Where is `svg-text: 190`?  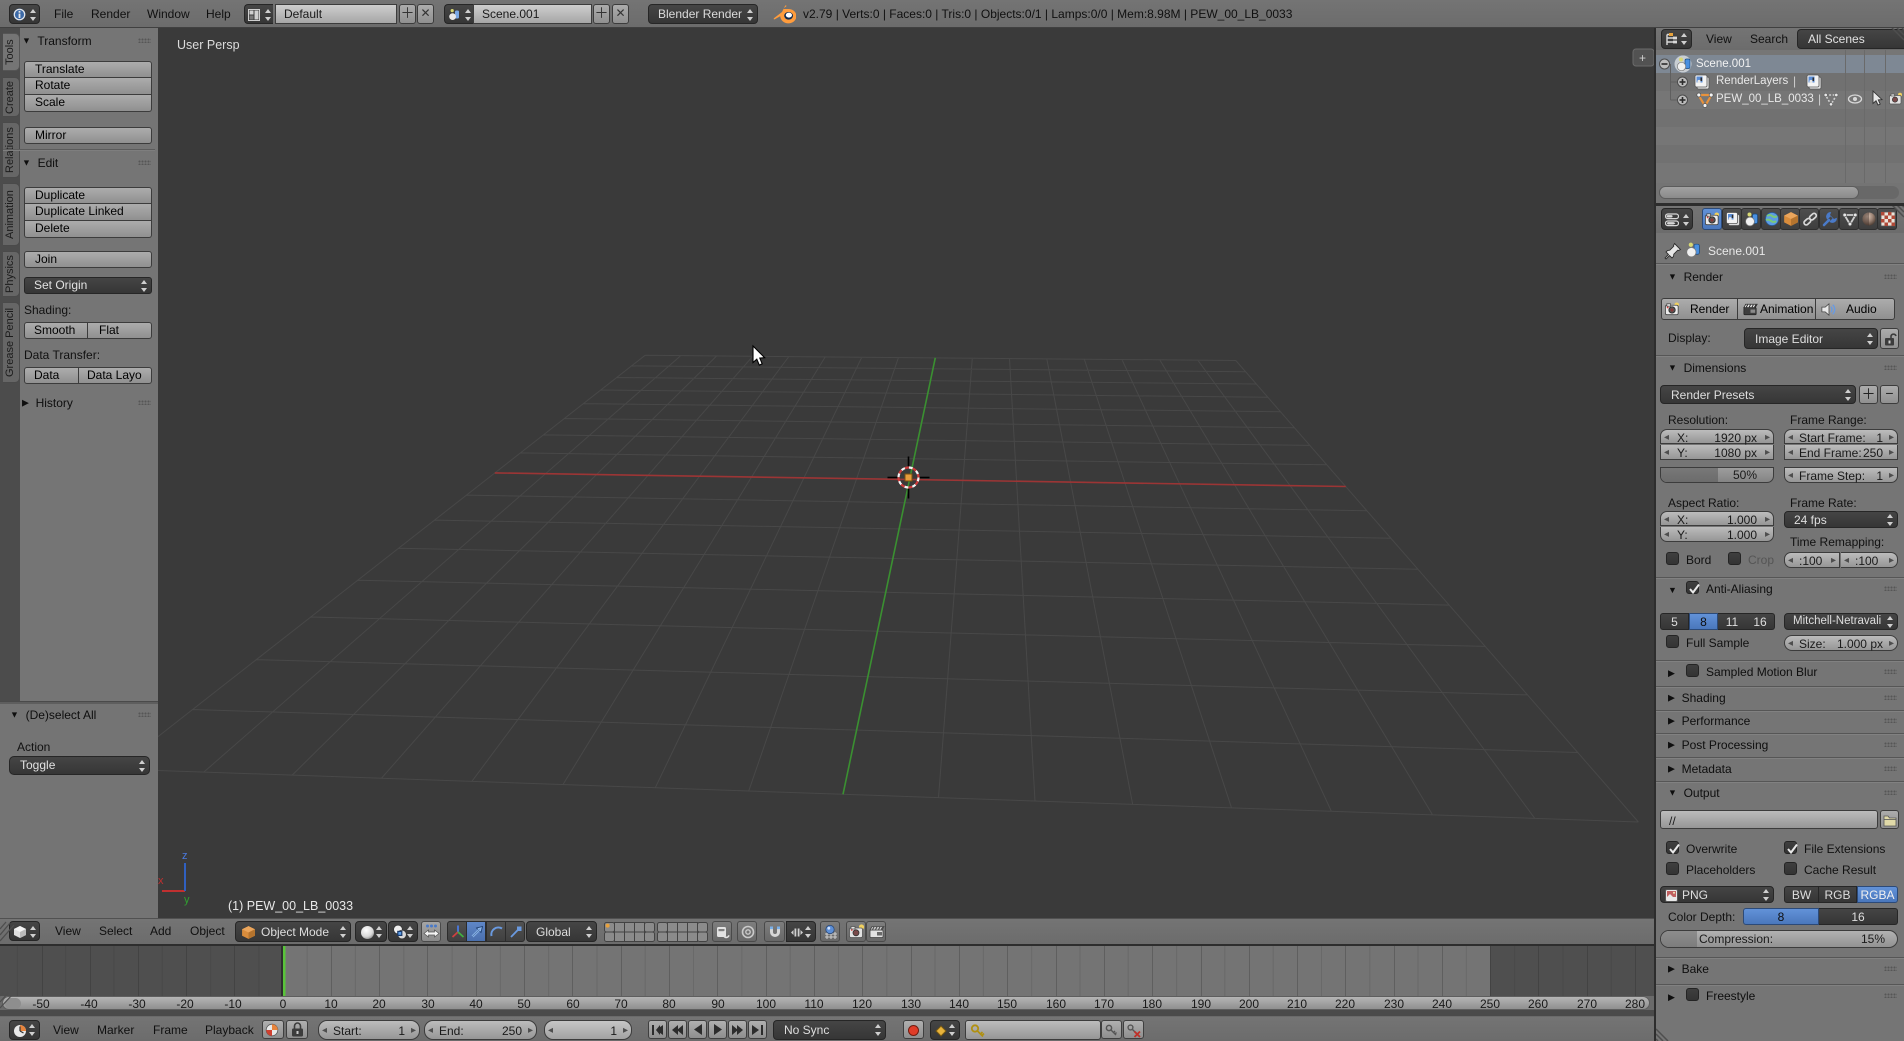 svg-text: 190 is located at coordinates (1201, 1003).